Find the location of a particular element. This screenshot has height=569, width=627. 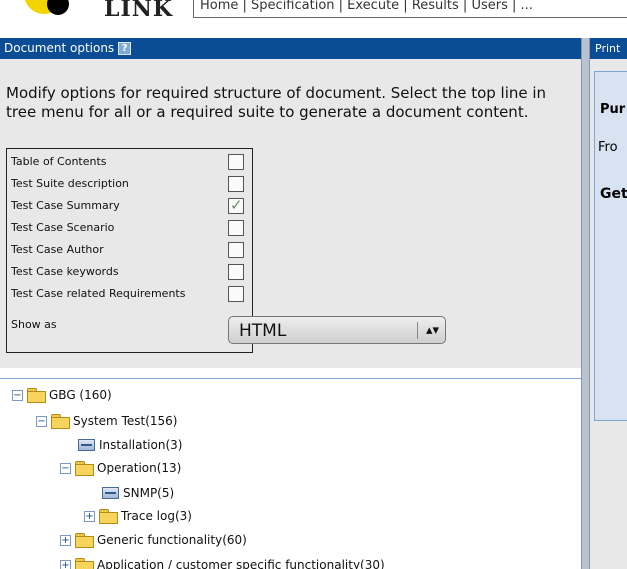

print-titlebar: Print is located at coordinates (608, 48).